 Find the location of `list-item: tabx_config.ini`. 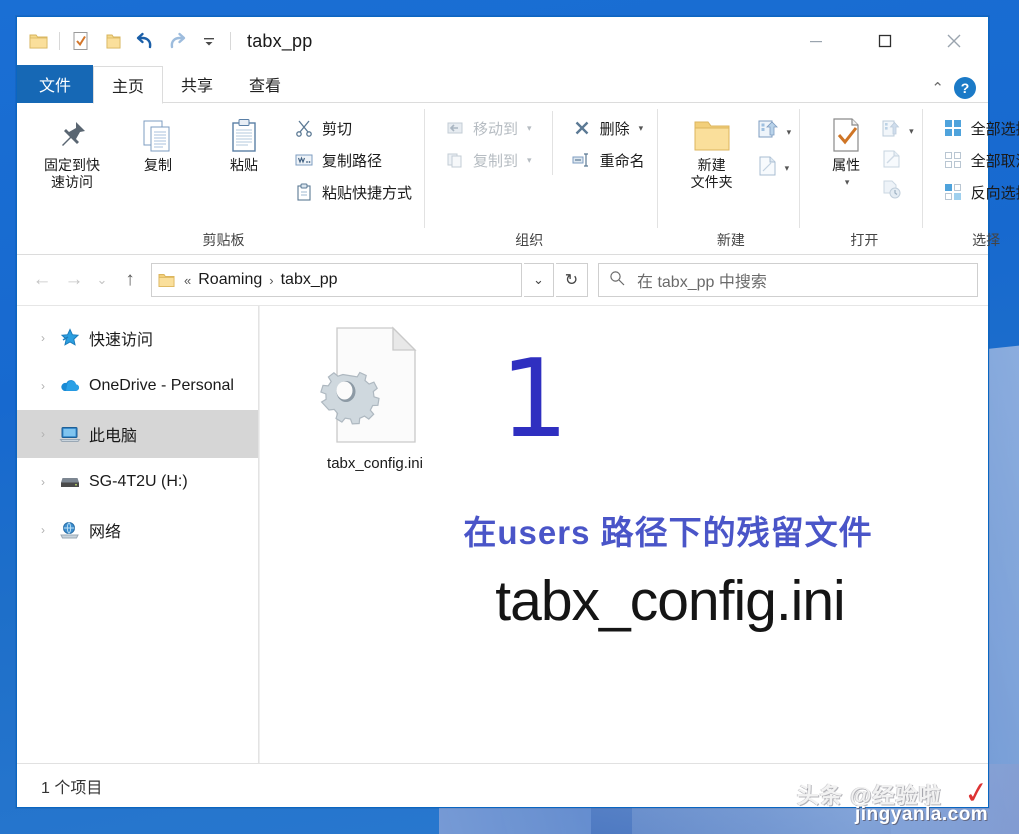

list-item: tabx_config.ini is located at coordinates (375, 398).